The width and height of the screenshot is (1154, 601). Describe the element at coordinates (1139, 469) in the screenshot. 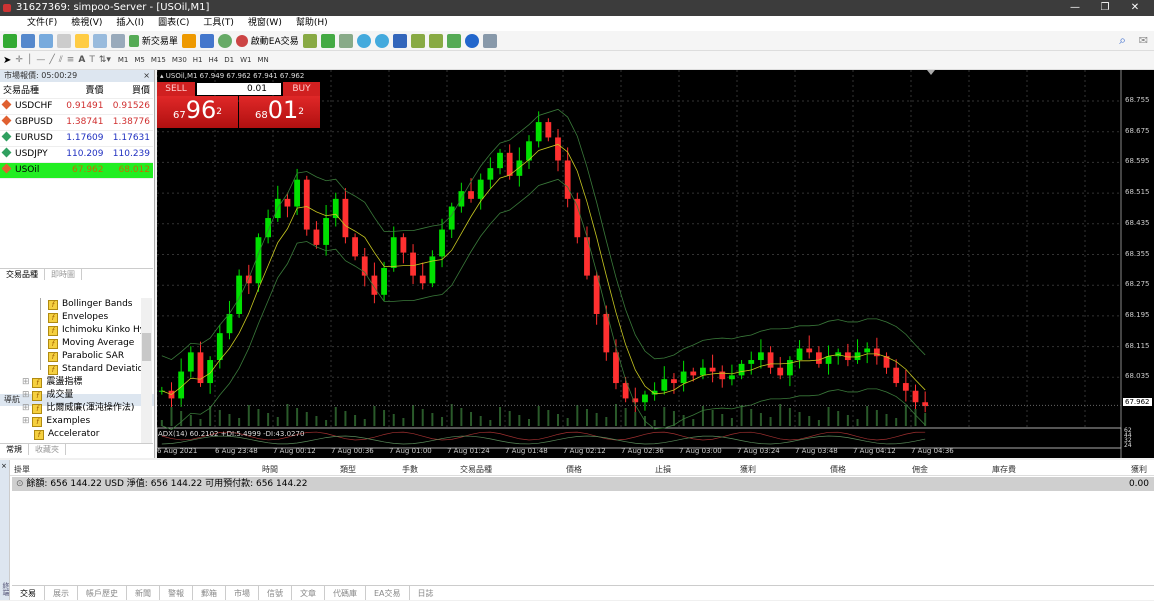

I see `col-profit: 獲利` at that location.